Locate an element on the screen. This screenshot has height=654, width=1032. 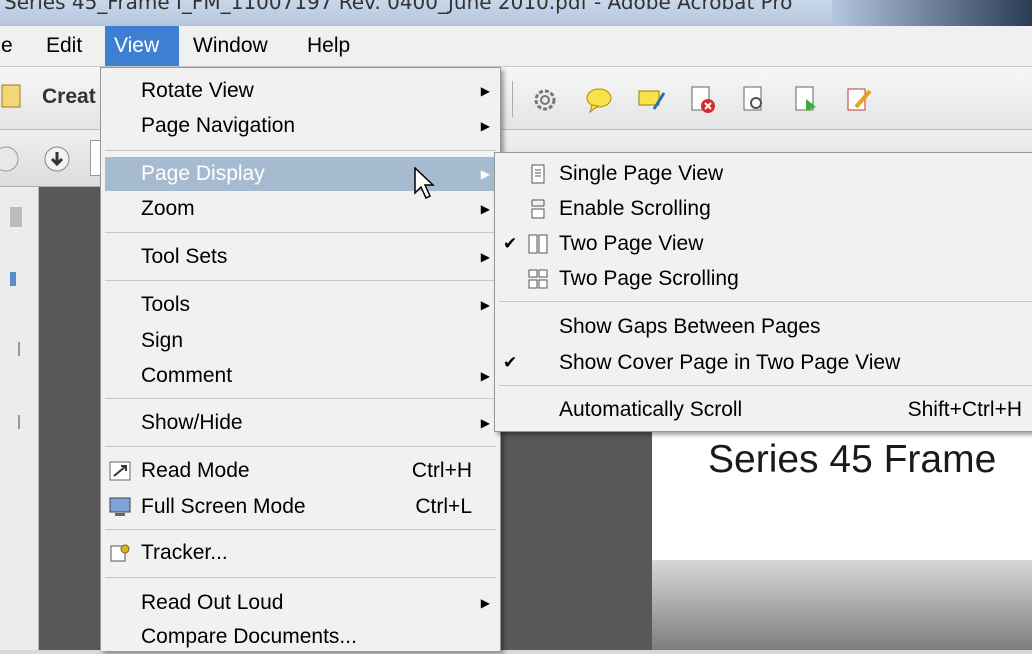
menu-item-automatically-scroll: Automatically Scroll Shift+Ctrl+H is located at coordinates (763, 410).